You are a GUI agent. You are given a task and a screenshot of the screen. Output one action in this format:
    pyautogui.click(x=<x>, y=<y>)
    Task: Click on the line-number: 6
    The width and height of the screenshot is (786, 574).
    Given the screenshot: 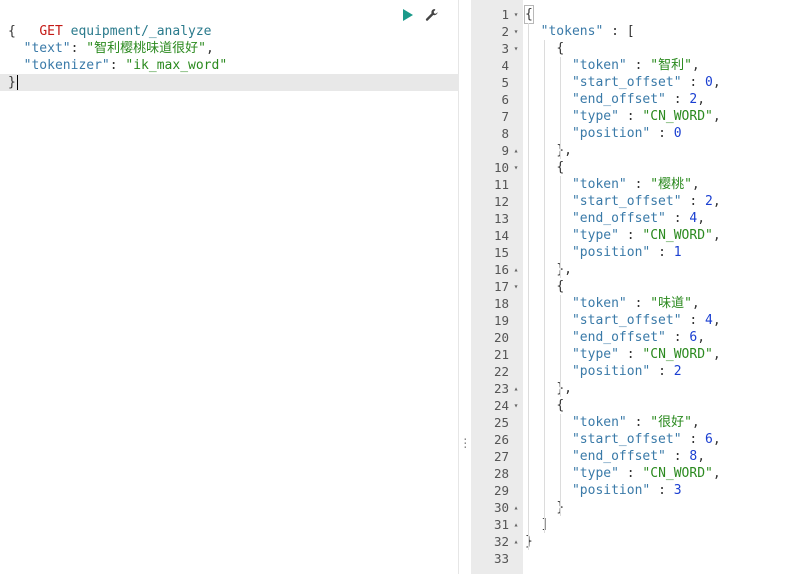 What is the action you would take?
    pyautogui.click(x=505, y=99)
    